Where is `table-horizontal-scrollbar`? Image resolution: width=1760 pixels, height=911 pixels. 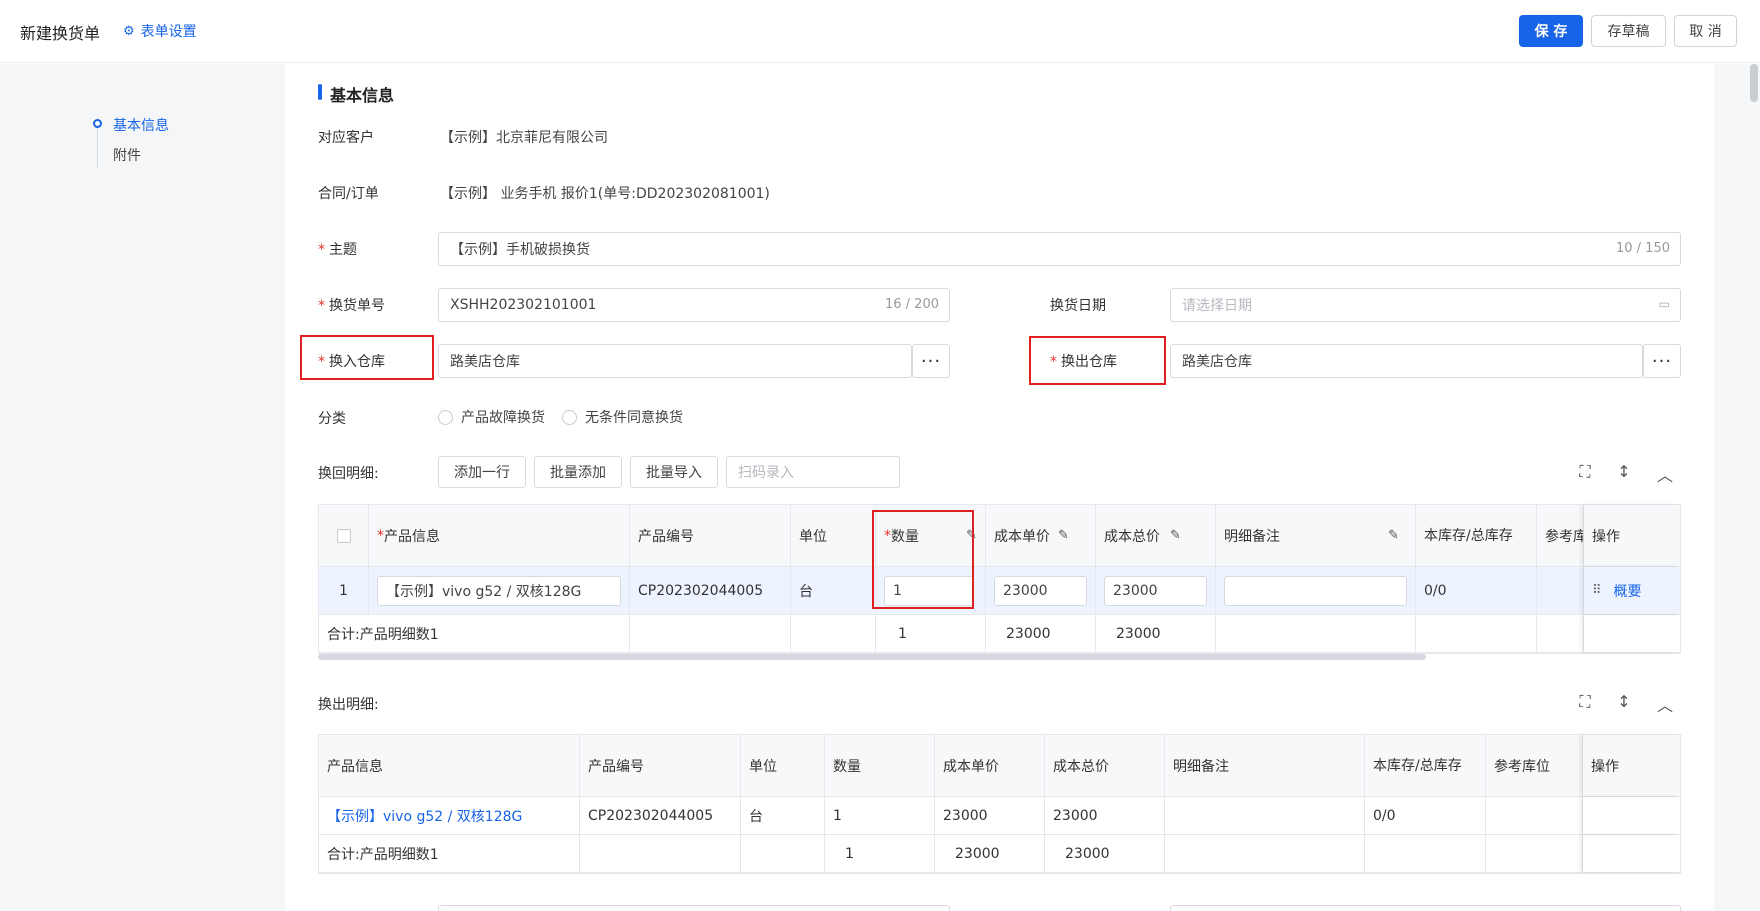
table-horizontal-scrollbar is located at coordinates (872, 657).